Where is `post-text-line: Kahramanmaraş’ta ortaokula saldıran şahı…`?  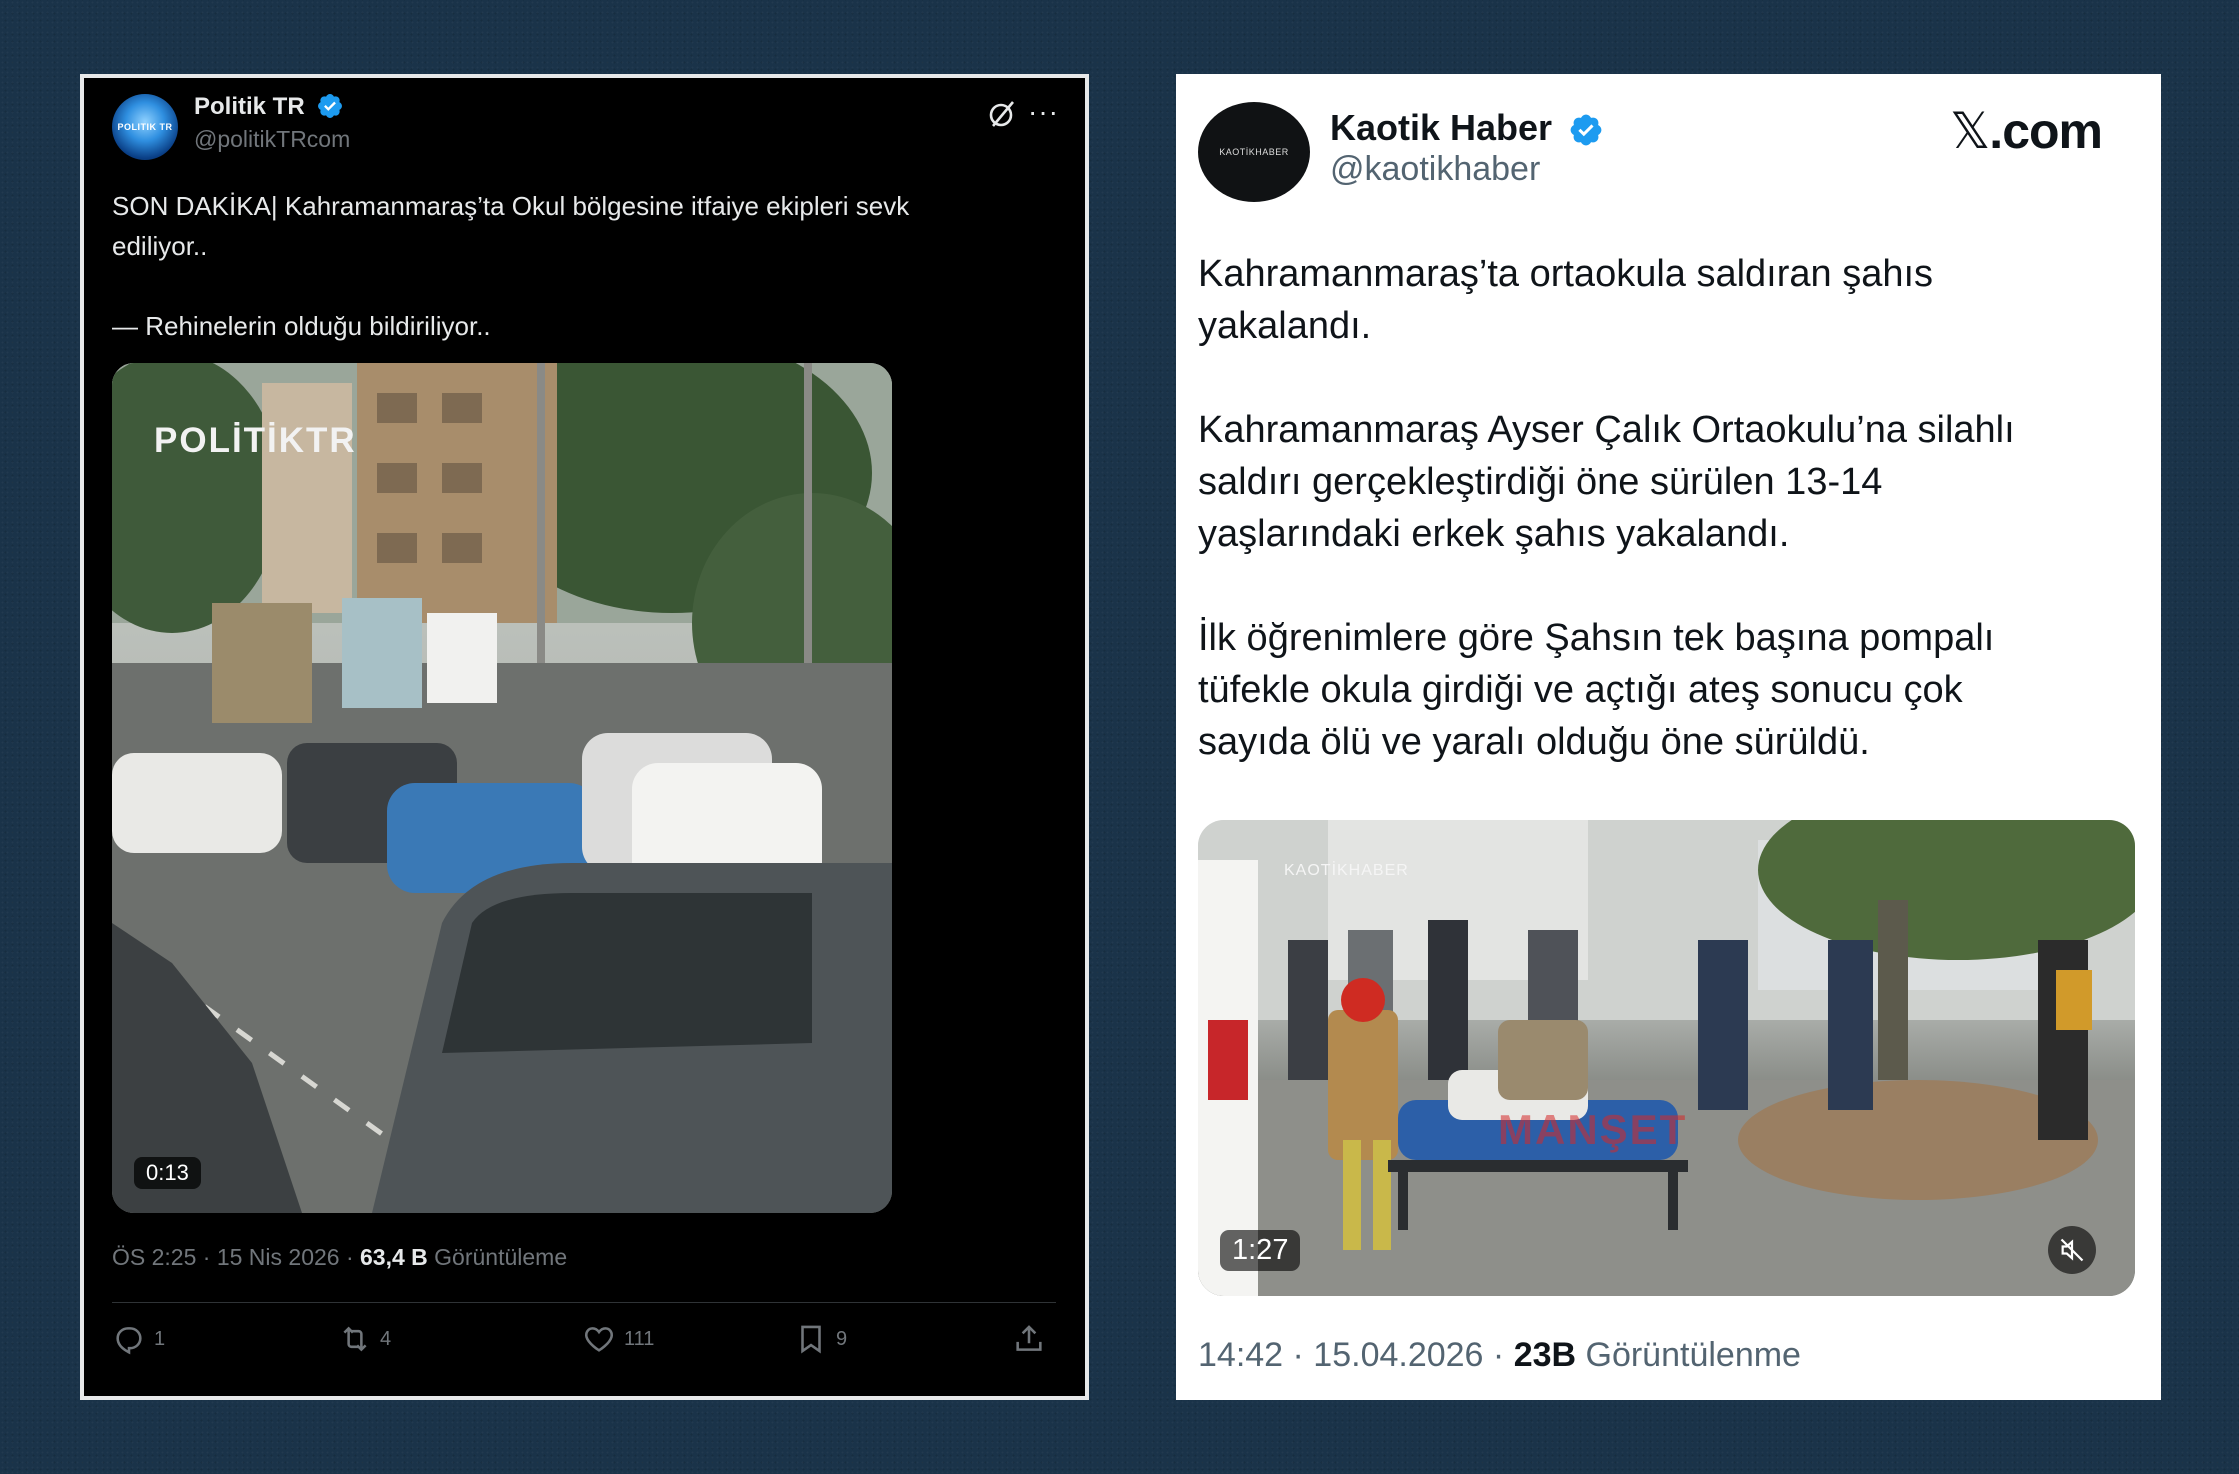 post-text-line: Kahramanmaraş’ta ortaokula saldıran şahı… is located at coordinates (1566, 274).